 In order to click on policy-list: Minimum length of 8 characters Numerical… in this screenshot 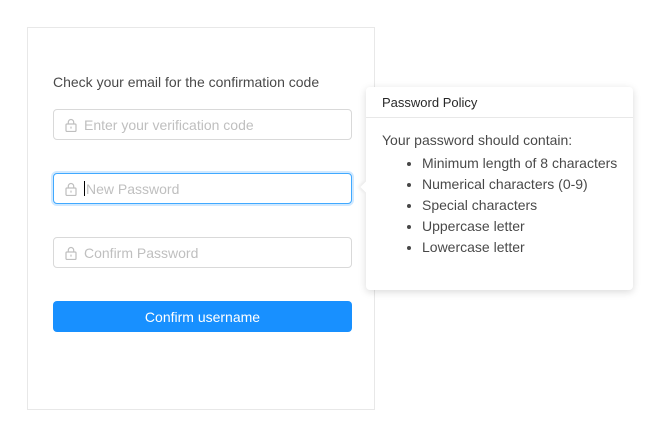, I will do `click(499, 205)`.